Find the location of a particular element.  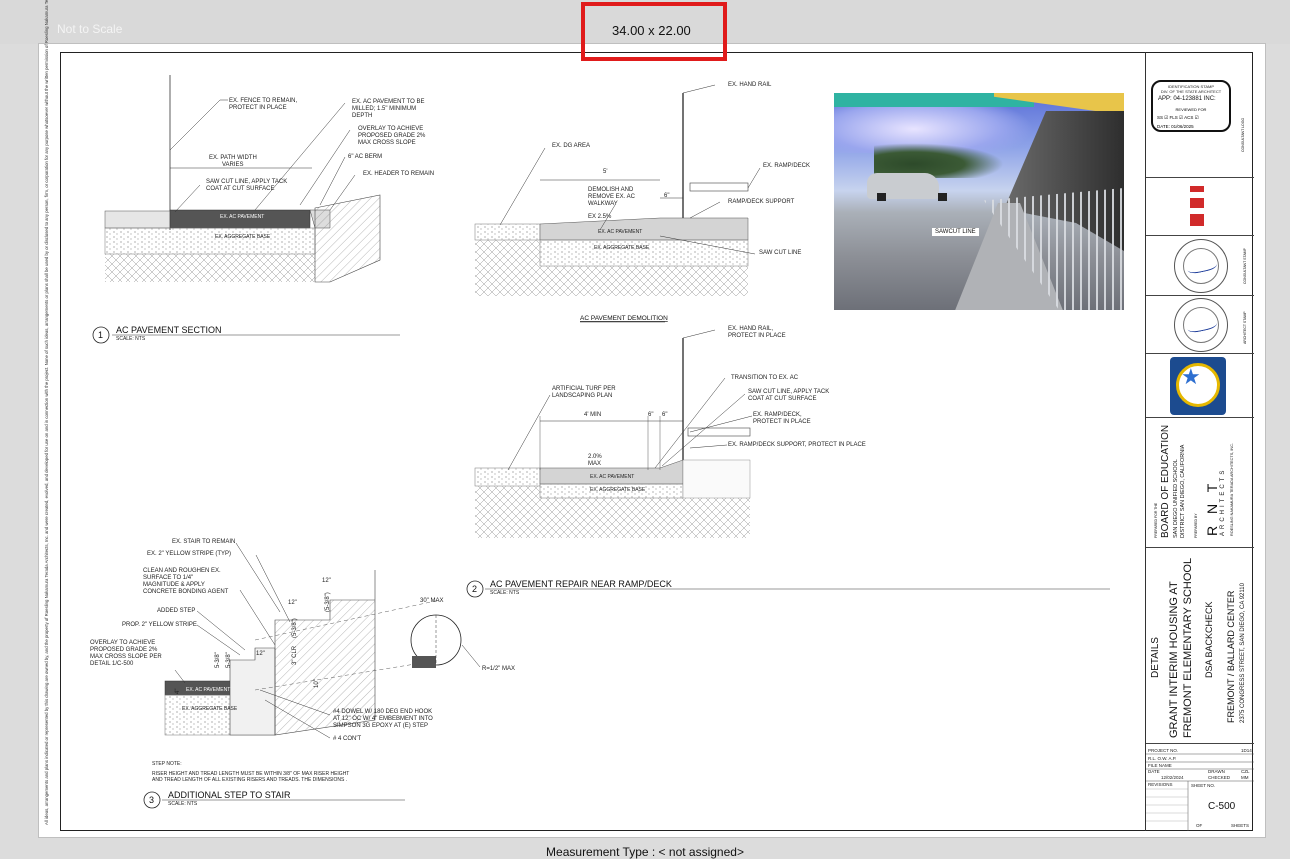

svg-text: 2 is located at coordinates (474, 589).